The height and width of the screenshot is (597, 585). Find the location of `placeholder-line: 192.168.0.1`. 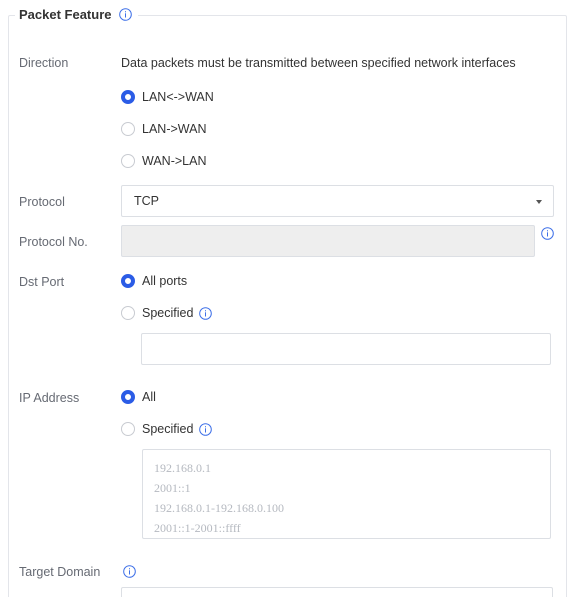

placeholder-line: 192.168.0.1 is located at coordinates (182, 468).